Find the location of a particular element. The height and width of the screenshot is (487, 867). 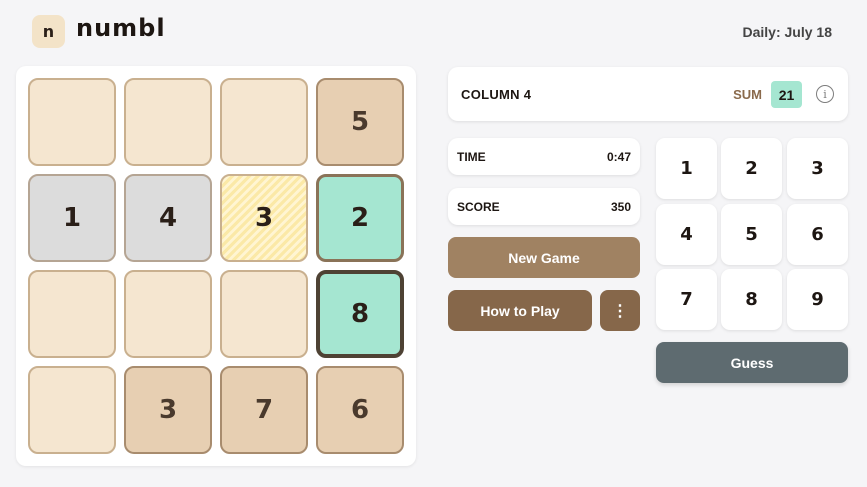

board-cell: 2 is located at coordinates (360, 218).